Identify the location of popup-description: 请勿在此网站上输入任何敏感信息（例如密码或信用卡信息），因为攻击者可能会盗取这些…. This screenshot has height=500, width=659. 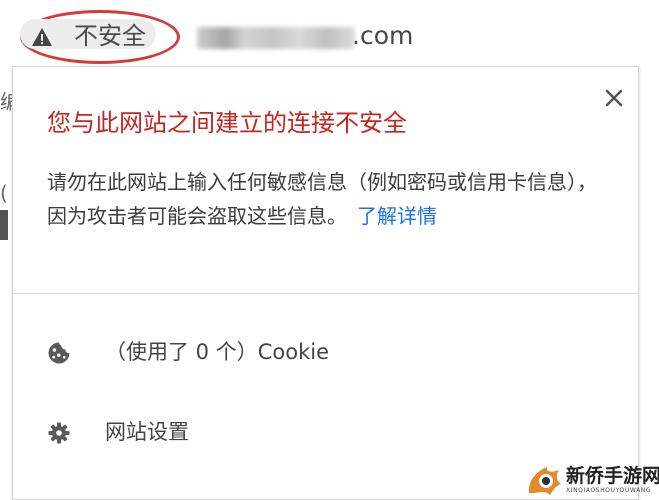
(327, 199).